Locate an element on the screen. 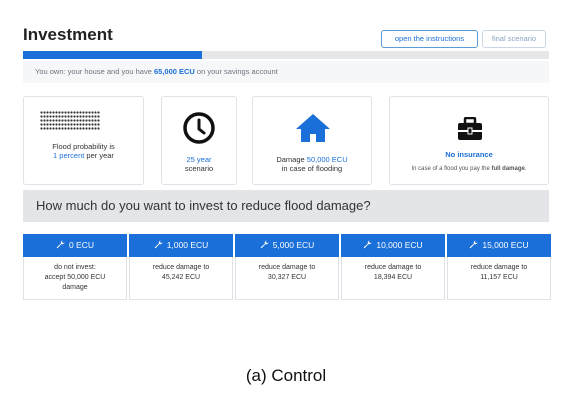 Image resolution: width=572 pixels, height=402 pixels. invest-option-button: 15,000 ECU is located at coordinates (499, 245).